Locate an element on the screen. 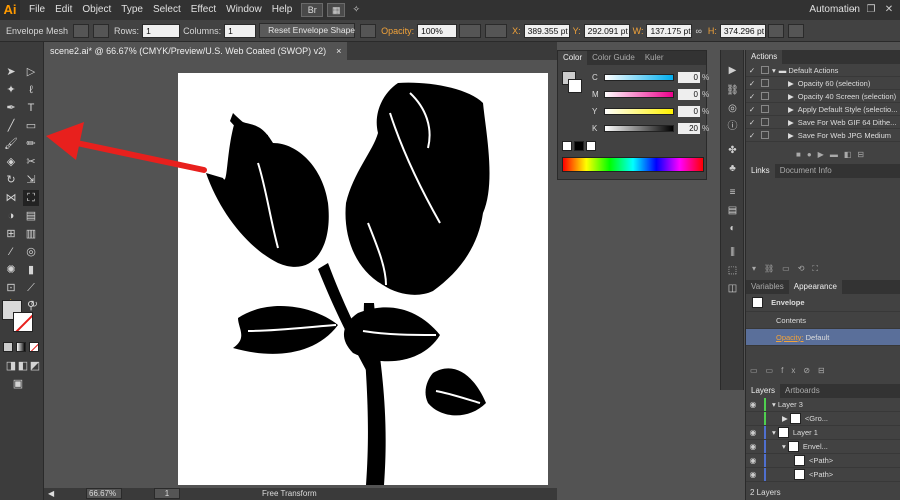  pen-tool-icon: ✒ is located at coordinates (11, 108).